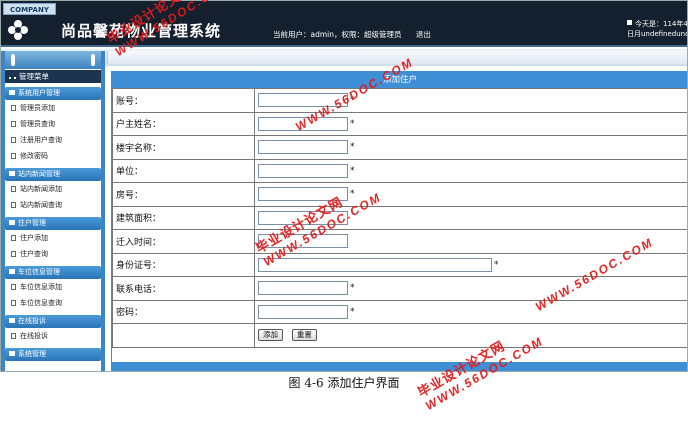 This screenshot has height=421, width=688. Describe the element at coordinates (304, 335) in the screenshot. I see `reset-button: 重置` at that location.